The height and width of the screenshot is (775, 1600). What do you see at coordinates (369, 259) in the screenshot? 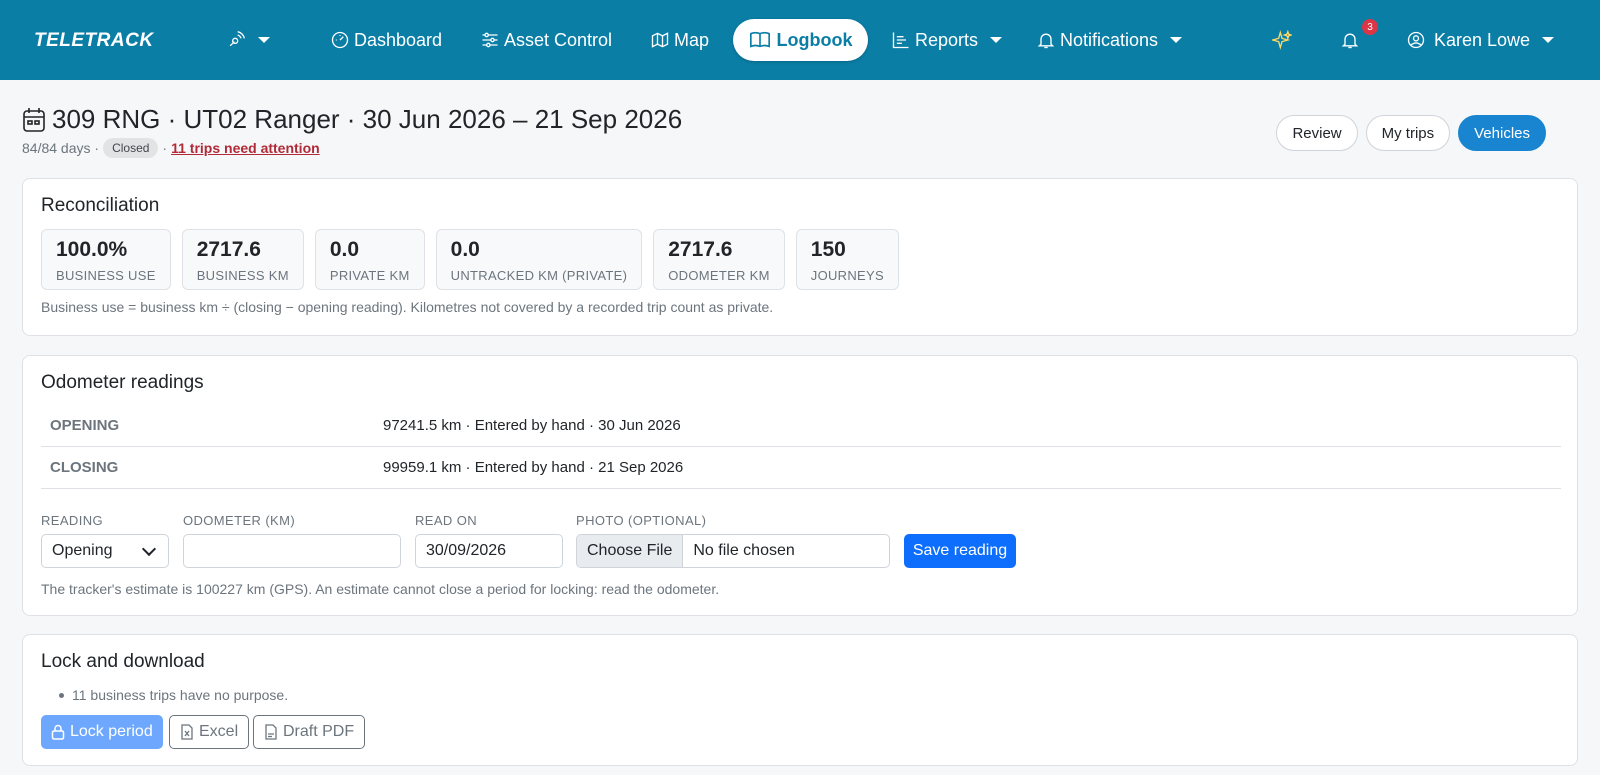
I see `stat-private-km: 0.0 PRIVATE KM` at bounding box center [369, 259].